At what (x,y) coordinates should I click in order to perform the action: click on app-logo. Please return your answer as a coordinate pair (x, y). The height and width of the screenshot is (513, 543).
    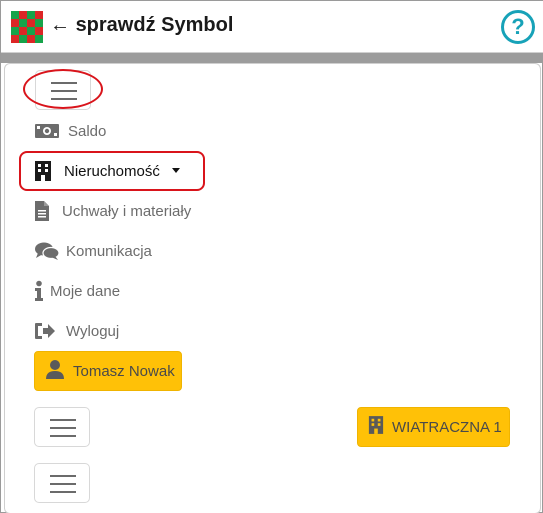
    Looking at the image, I should click on (27, 27).